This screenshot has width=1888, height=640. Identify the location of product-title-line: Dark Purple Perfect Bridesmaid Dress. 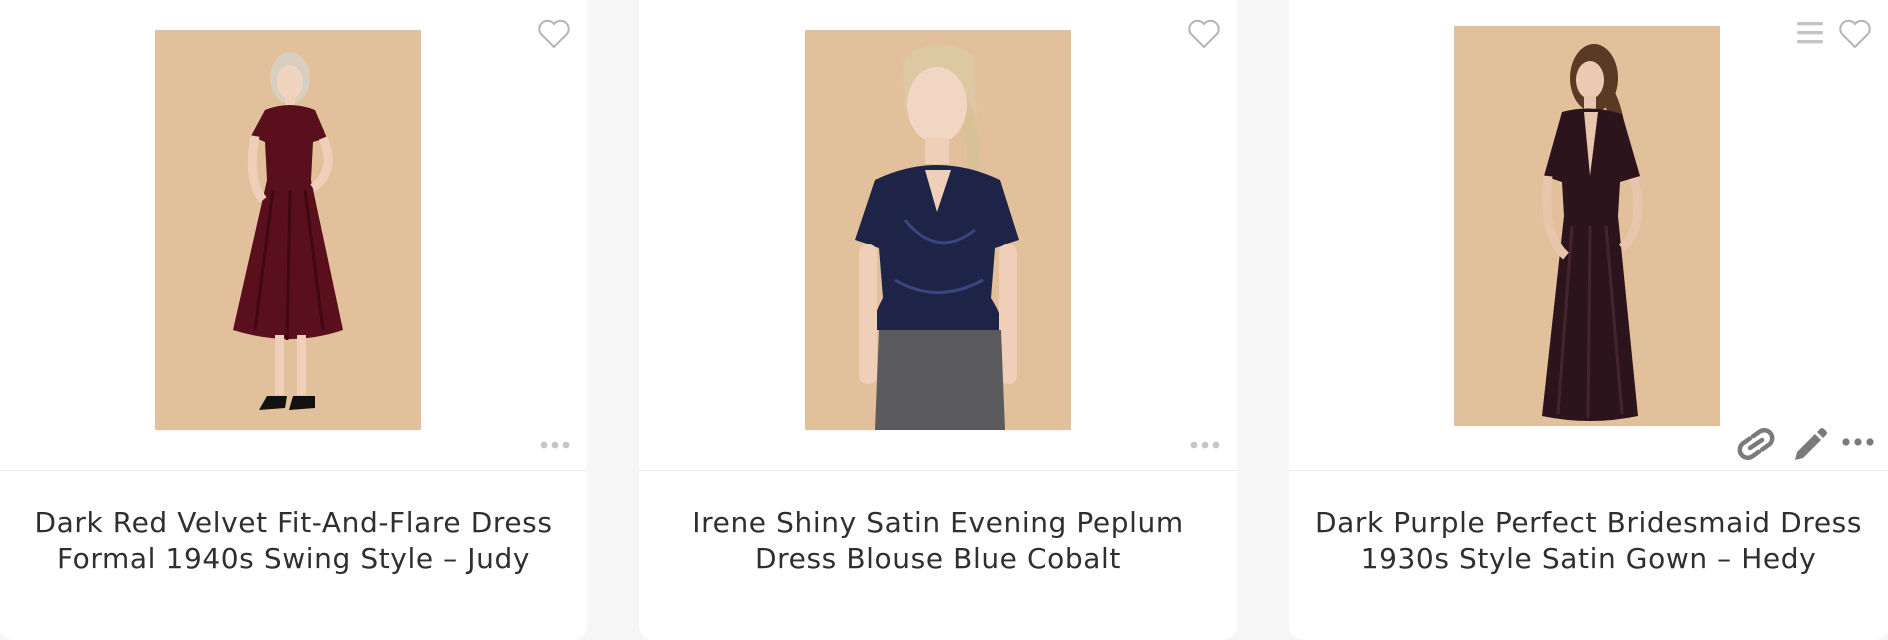
(1588, 522).